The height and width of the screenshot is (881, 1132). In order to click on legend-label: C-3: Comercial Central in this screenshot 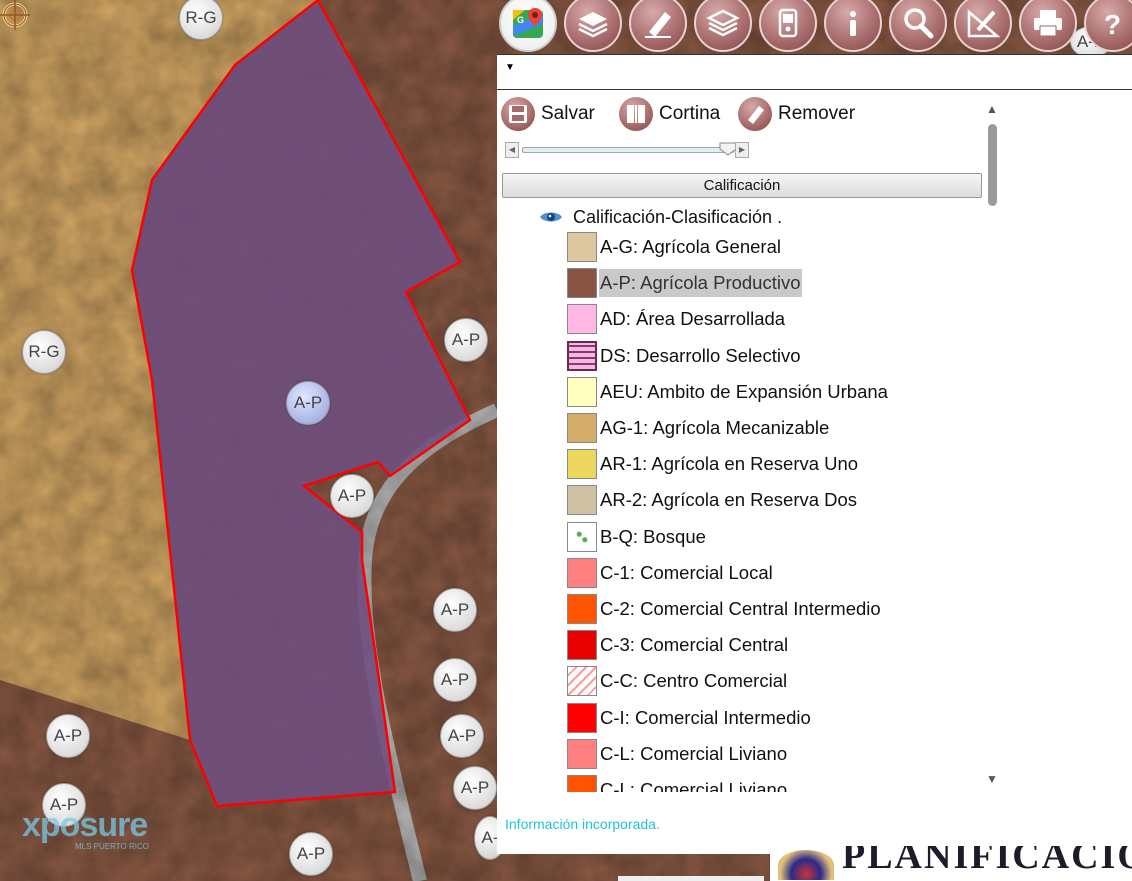, I will do `click(694, 645)`.